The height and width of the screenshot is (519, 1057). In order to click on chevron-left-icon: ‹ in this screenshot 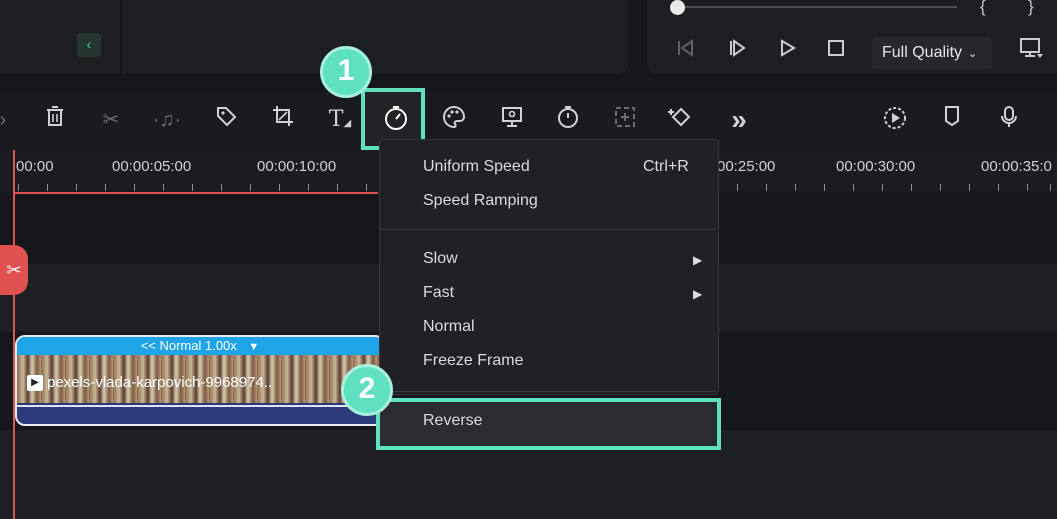, I will do `click(89, 44)`.